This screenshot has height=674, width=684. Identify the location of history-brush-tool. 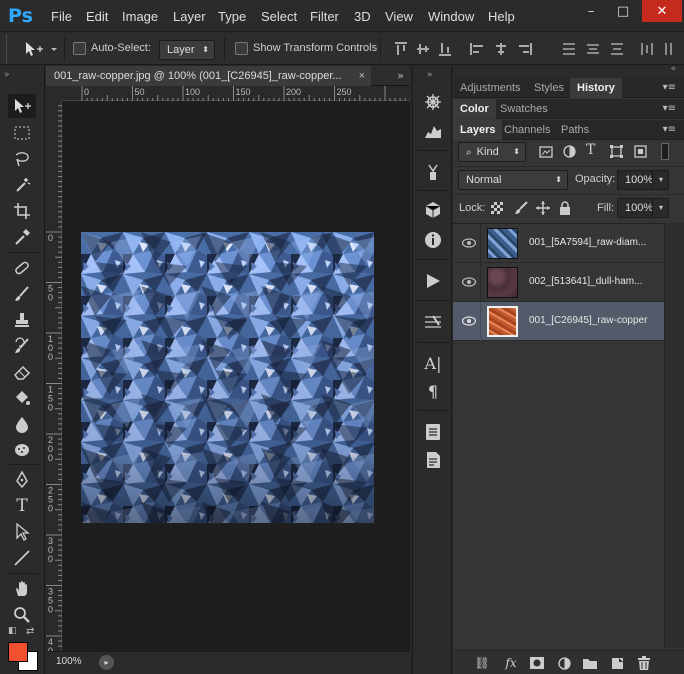
(22, 346).